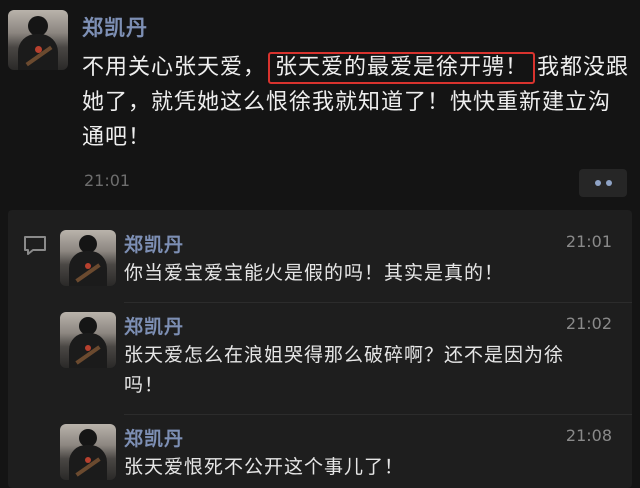 This screenshot has width=640, height=488. What do you see at coordinates (588, 435) in the screenshot?
I see `comment-timestamp: 21:08` at bounding box center [588, 435].